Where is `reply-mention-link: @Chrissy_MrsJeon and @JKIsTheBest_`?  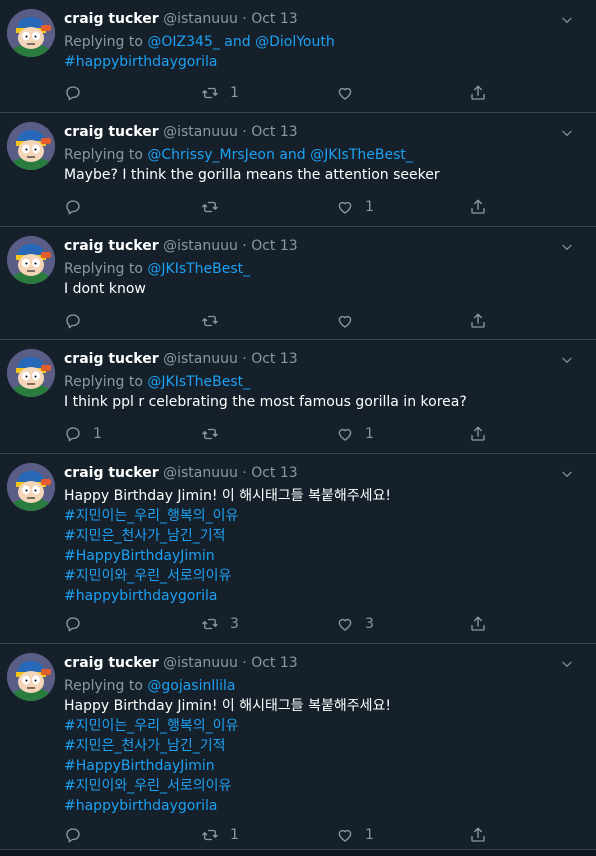 reply-mention-link: @Chrissy_MrsJeon and @JKIsTheBest_ is located at coordinates (280, 155).